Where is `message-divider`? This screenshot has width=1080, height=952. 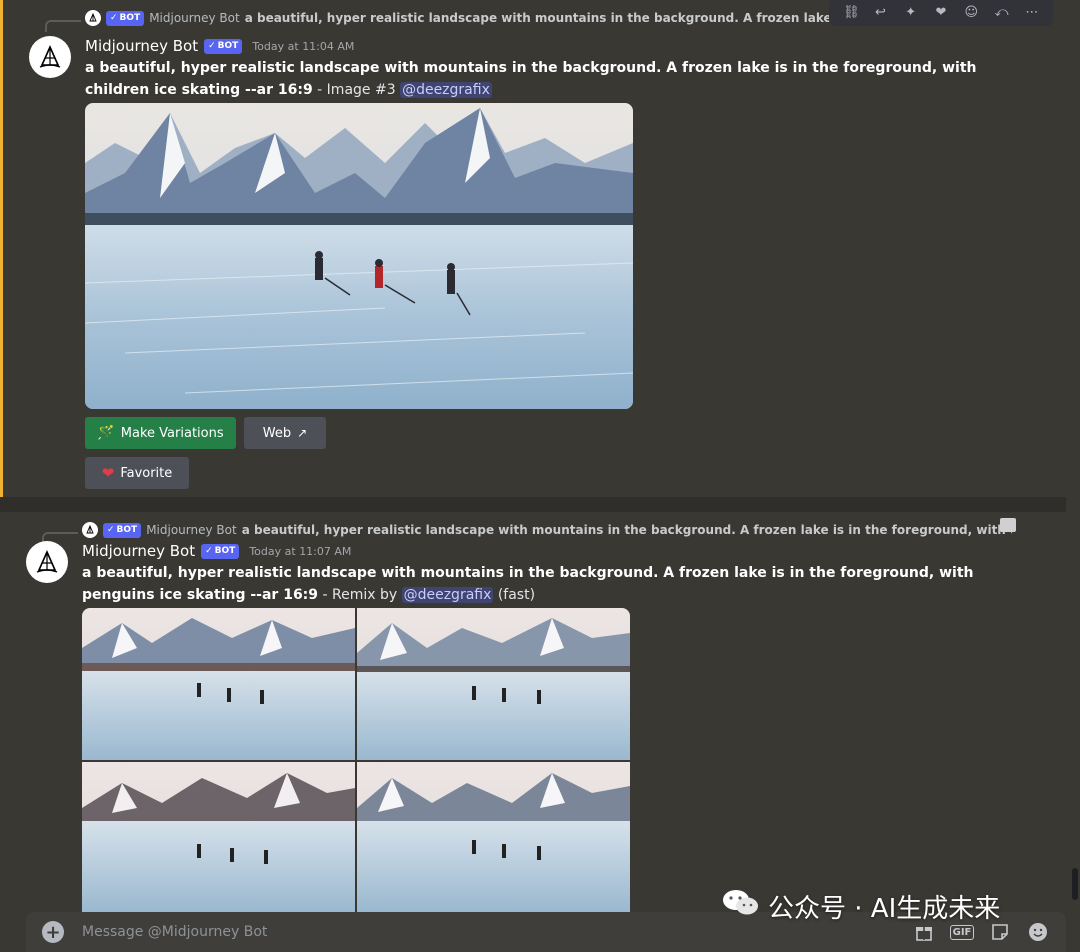 message-divider is located at coordinates (533, 504).